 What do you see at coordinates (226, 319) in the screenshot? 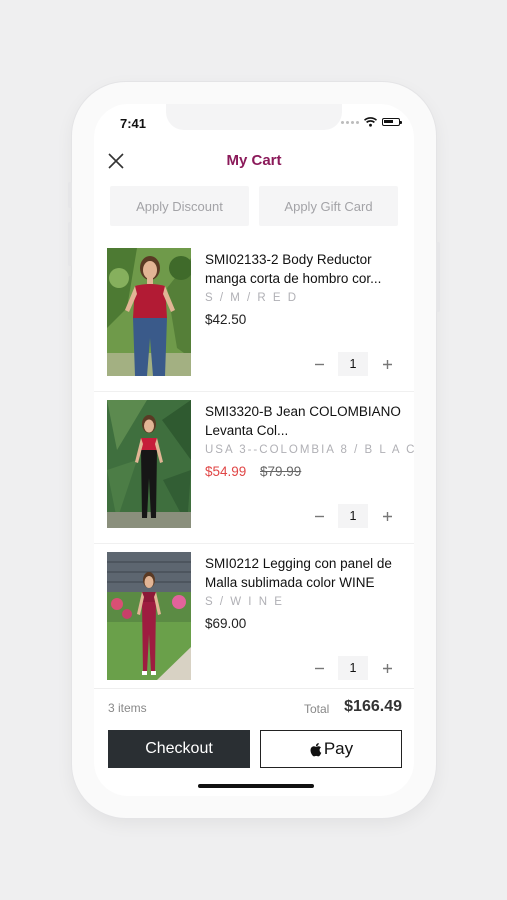
I see `product-price: $42.50` at bounding box center [226, 319].